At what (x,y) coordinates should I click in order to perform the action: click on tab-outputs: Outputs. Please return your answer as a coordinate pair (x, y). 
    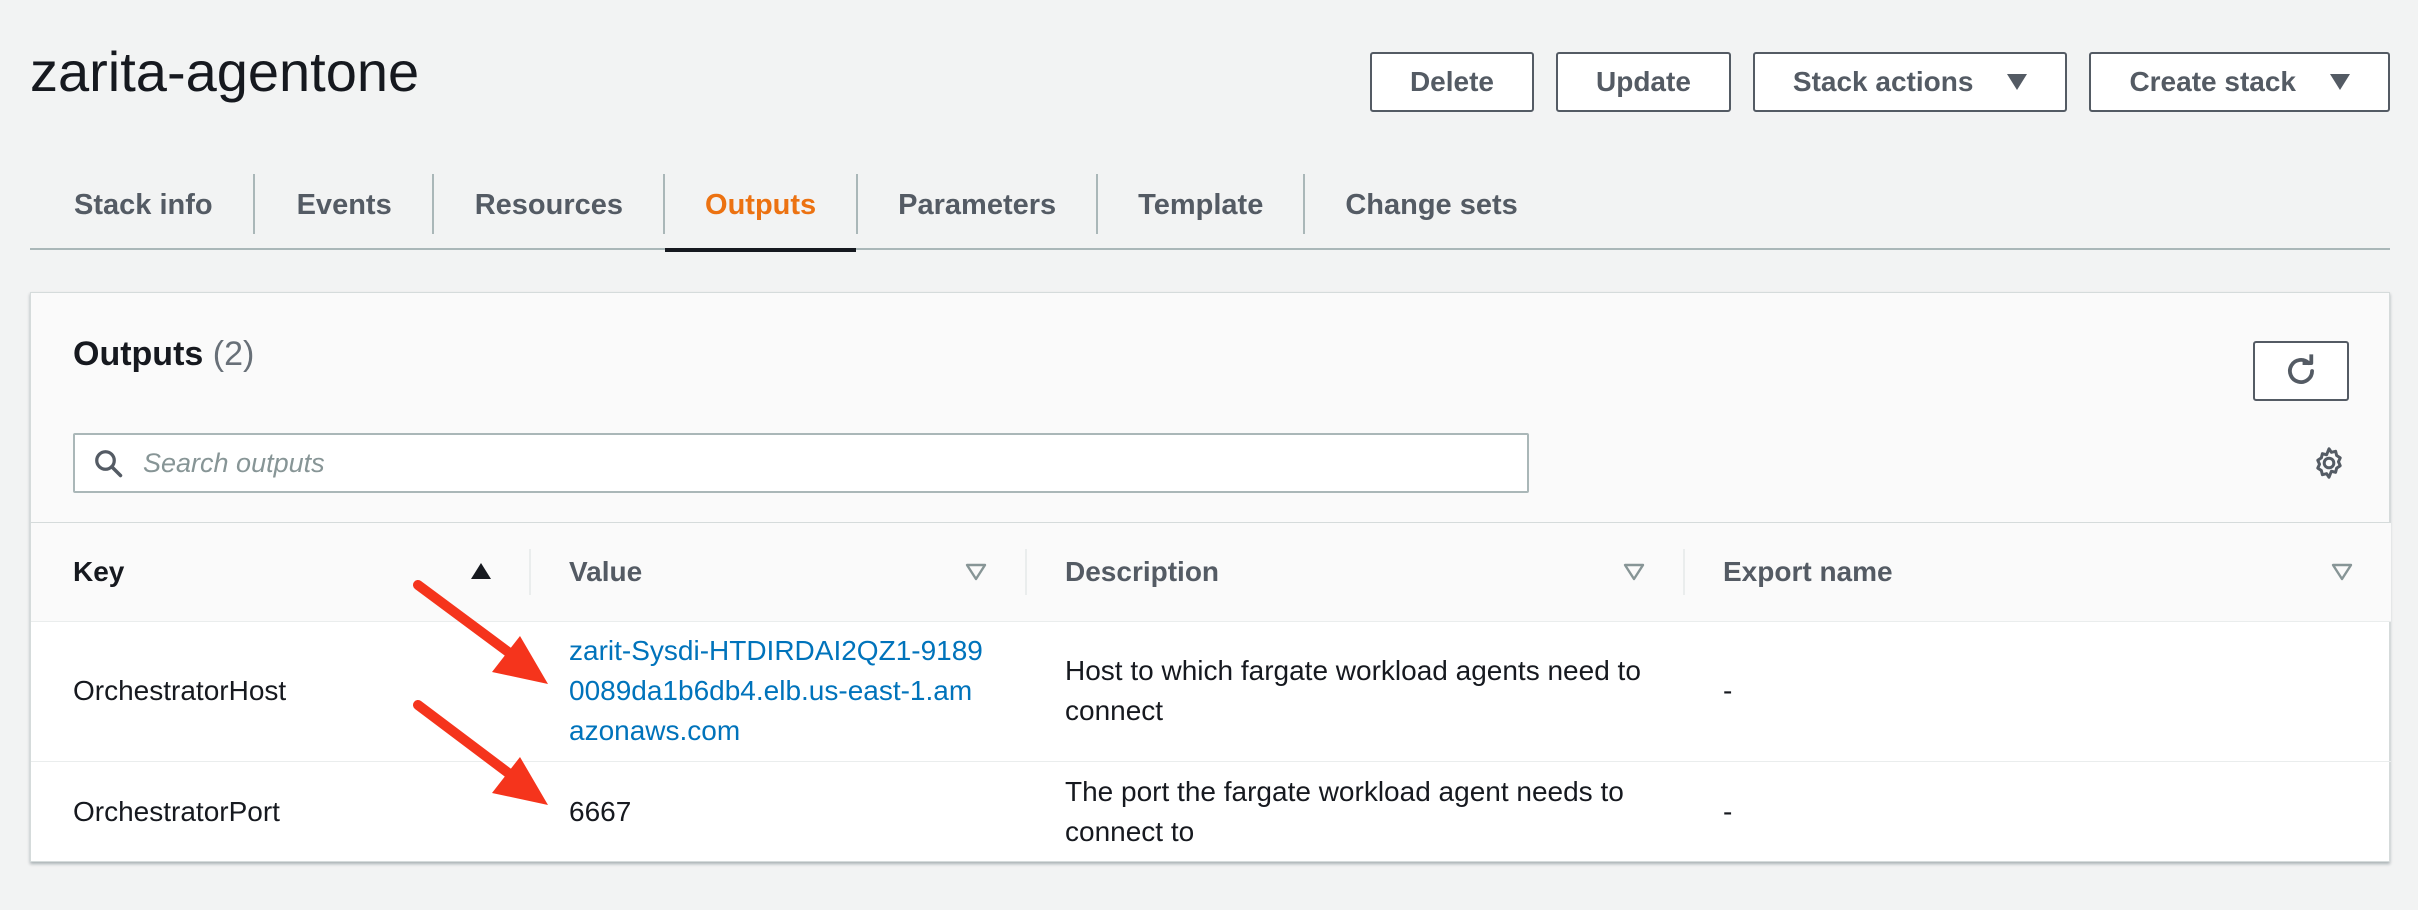
    Looking at the image, I should click on (761, 206).